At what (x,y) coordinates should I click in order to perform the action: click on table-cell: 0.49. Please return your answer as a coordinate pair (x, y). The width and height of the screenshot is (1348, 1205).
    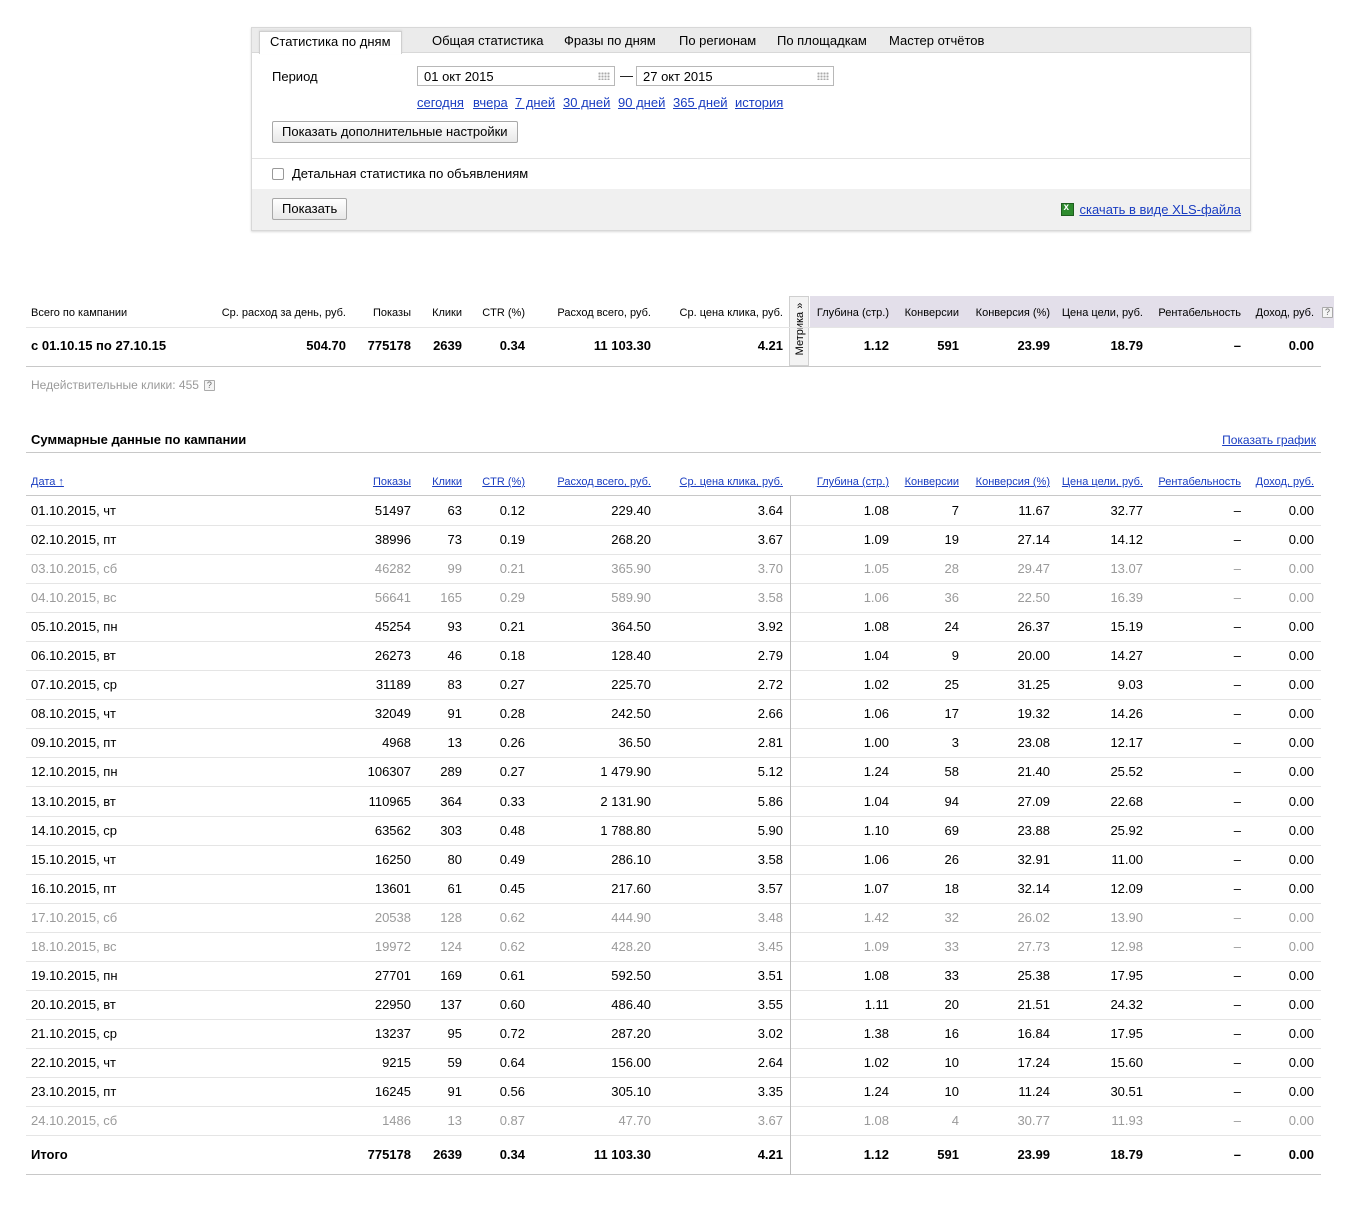
    Looking at the image, I should click on (512, 859).